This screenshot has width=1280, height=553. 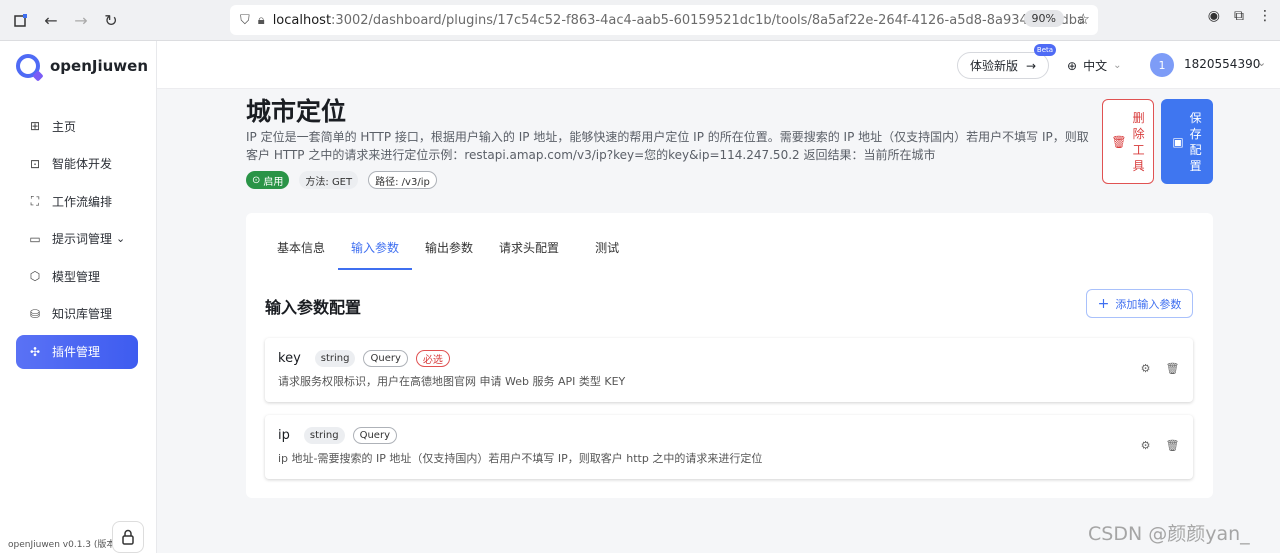 I want to click on logo-icon, so click(x=28, y=66).